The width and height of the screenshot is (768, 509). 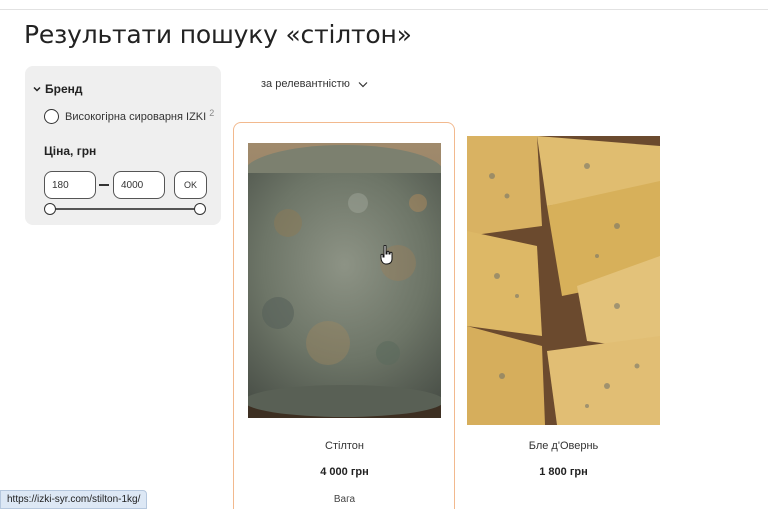 I want to click on product-price: 1 800 грн, so click(x=563, y=472).